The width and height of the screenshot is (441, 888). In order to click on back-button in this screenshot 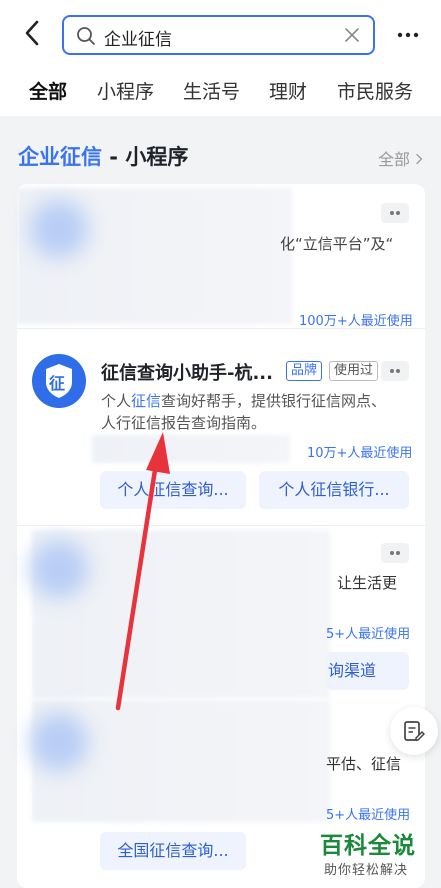, I will do `click(33, 33)`.